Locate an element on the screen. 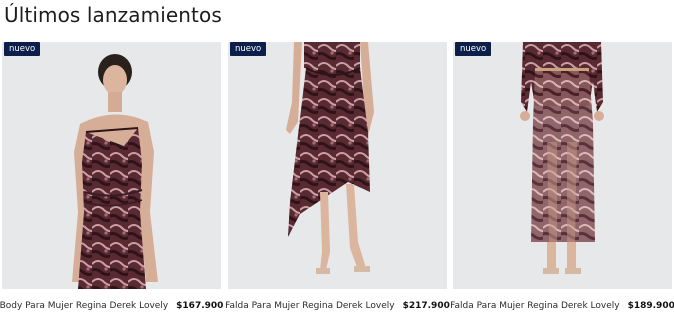  product-price: $217.900 is located at coordinates (426, 306).